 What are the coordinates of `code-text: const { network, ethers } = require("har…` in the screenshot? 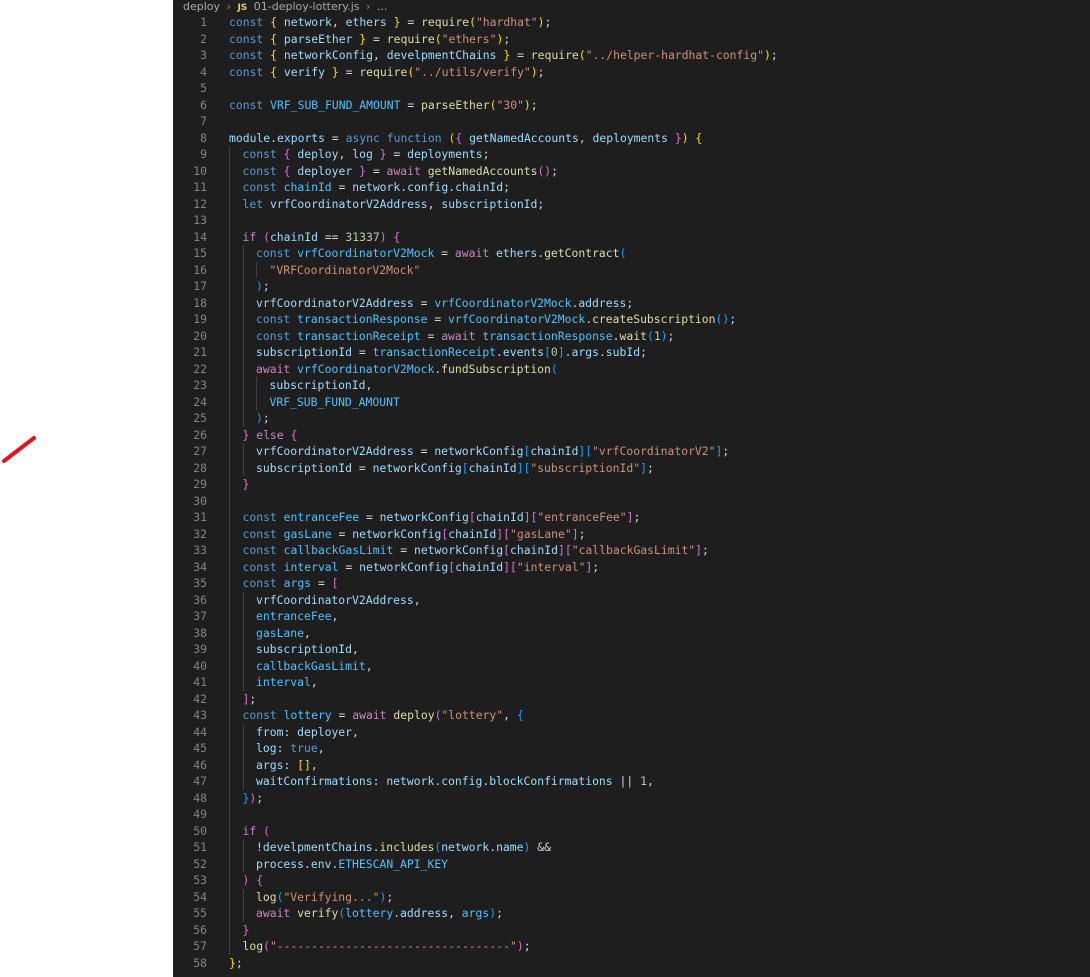 It's located at (390, 22).